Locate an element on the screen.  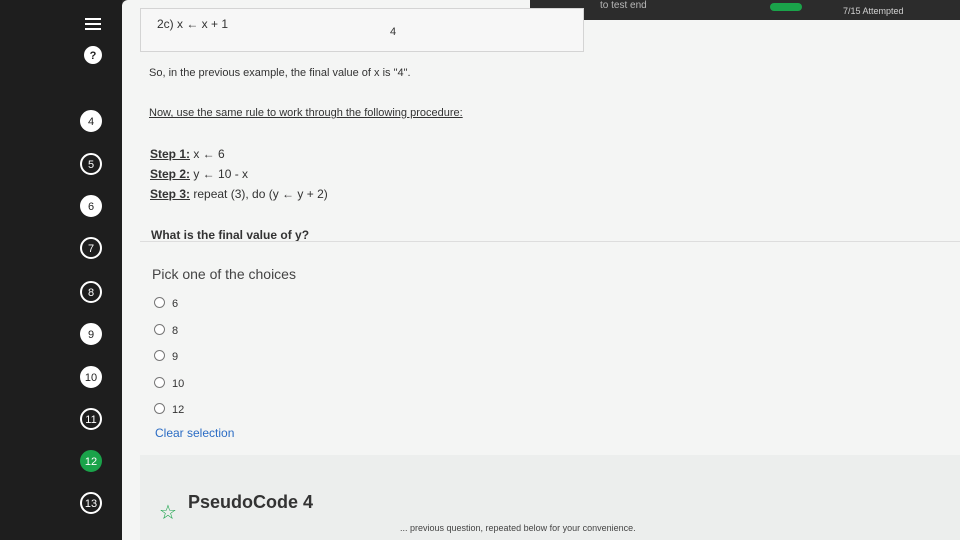
step-2-text: y ← 10 - x is located at coordinates (219, 174).